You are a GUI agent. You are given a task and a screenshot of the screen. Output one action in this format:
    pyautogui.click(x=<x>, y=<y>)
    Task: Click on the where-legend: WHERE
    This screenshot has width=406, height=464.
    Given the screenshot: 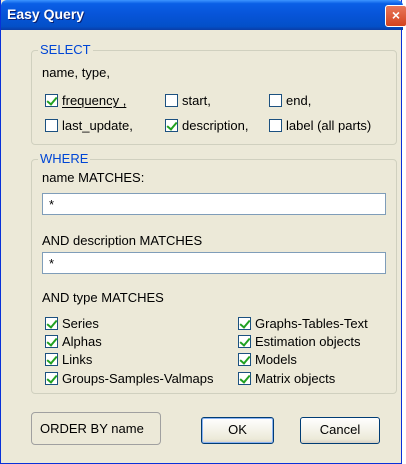 What is the action you would take?
    pyautogui.click(x=64, y=158)
    